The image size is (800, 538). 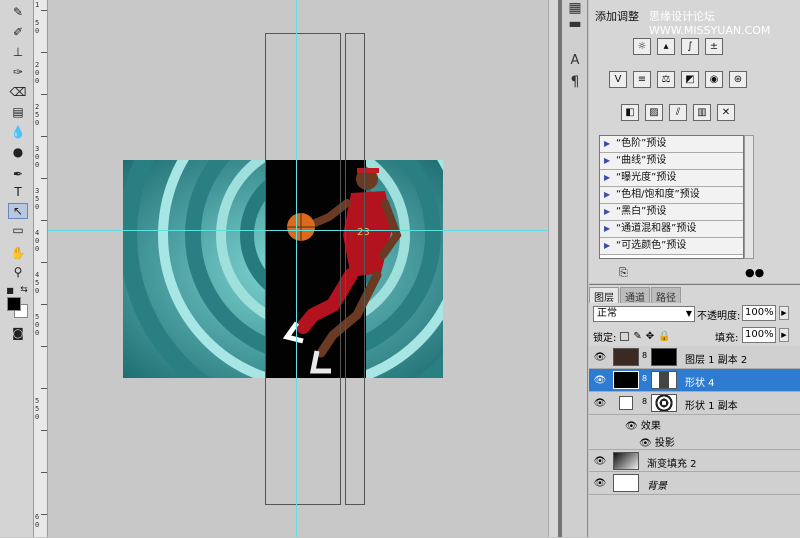 I want to click on return-icon: ⎘, so click(x=623, y=273).